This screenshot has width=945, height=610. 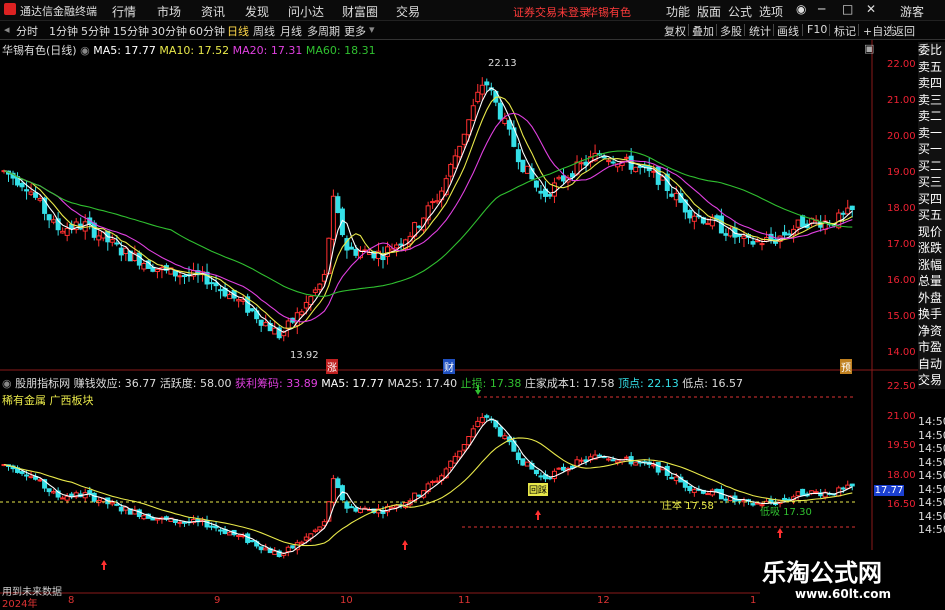 What do you see at coordinates (931, 215) in the screenshot?
I see `side-panel-item: 买五` at bounding box center [931, 215].